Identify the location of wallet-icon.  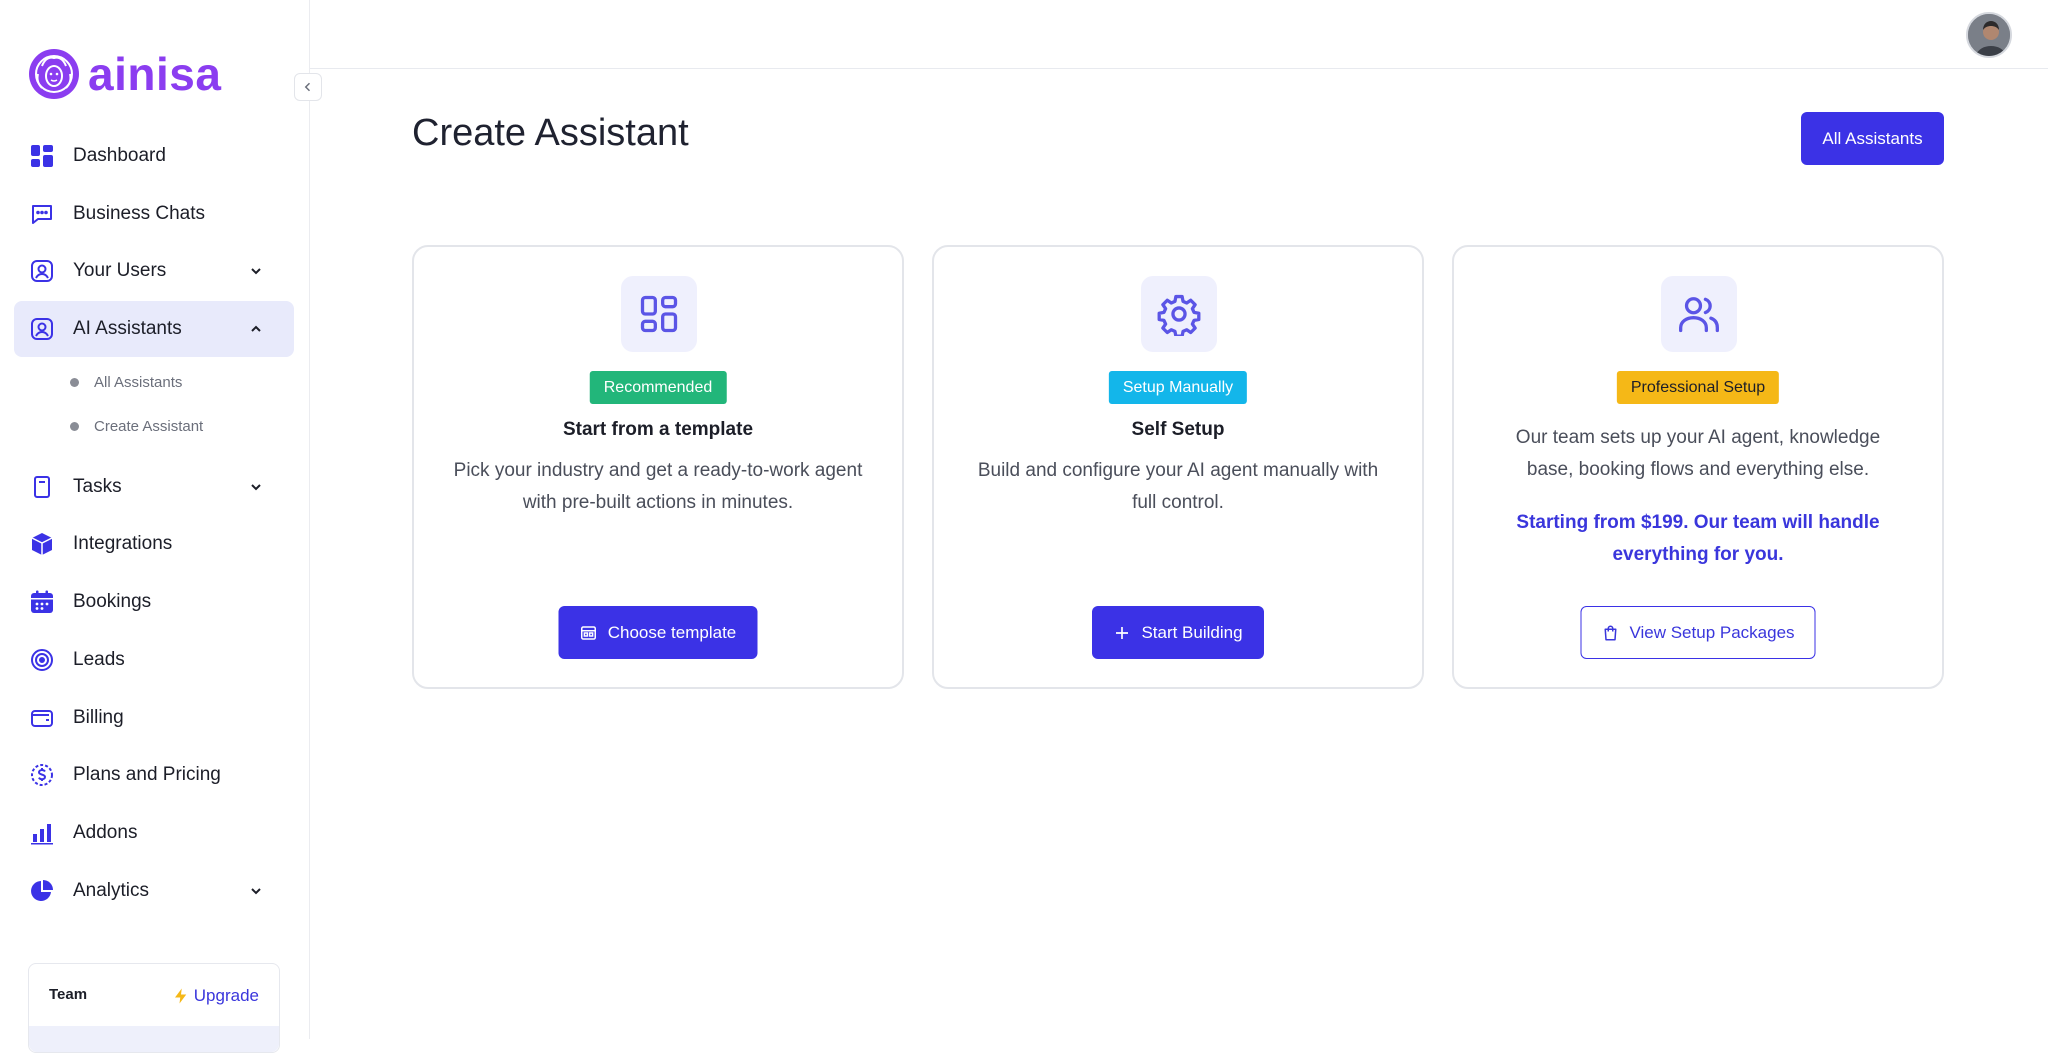
(42, 718).